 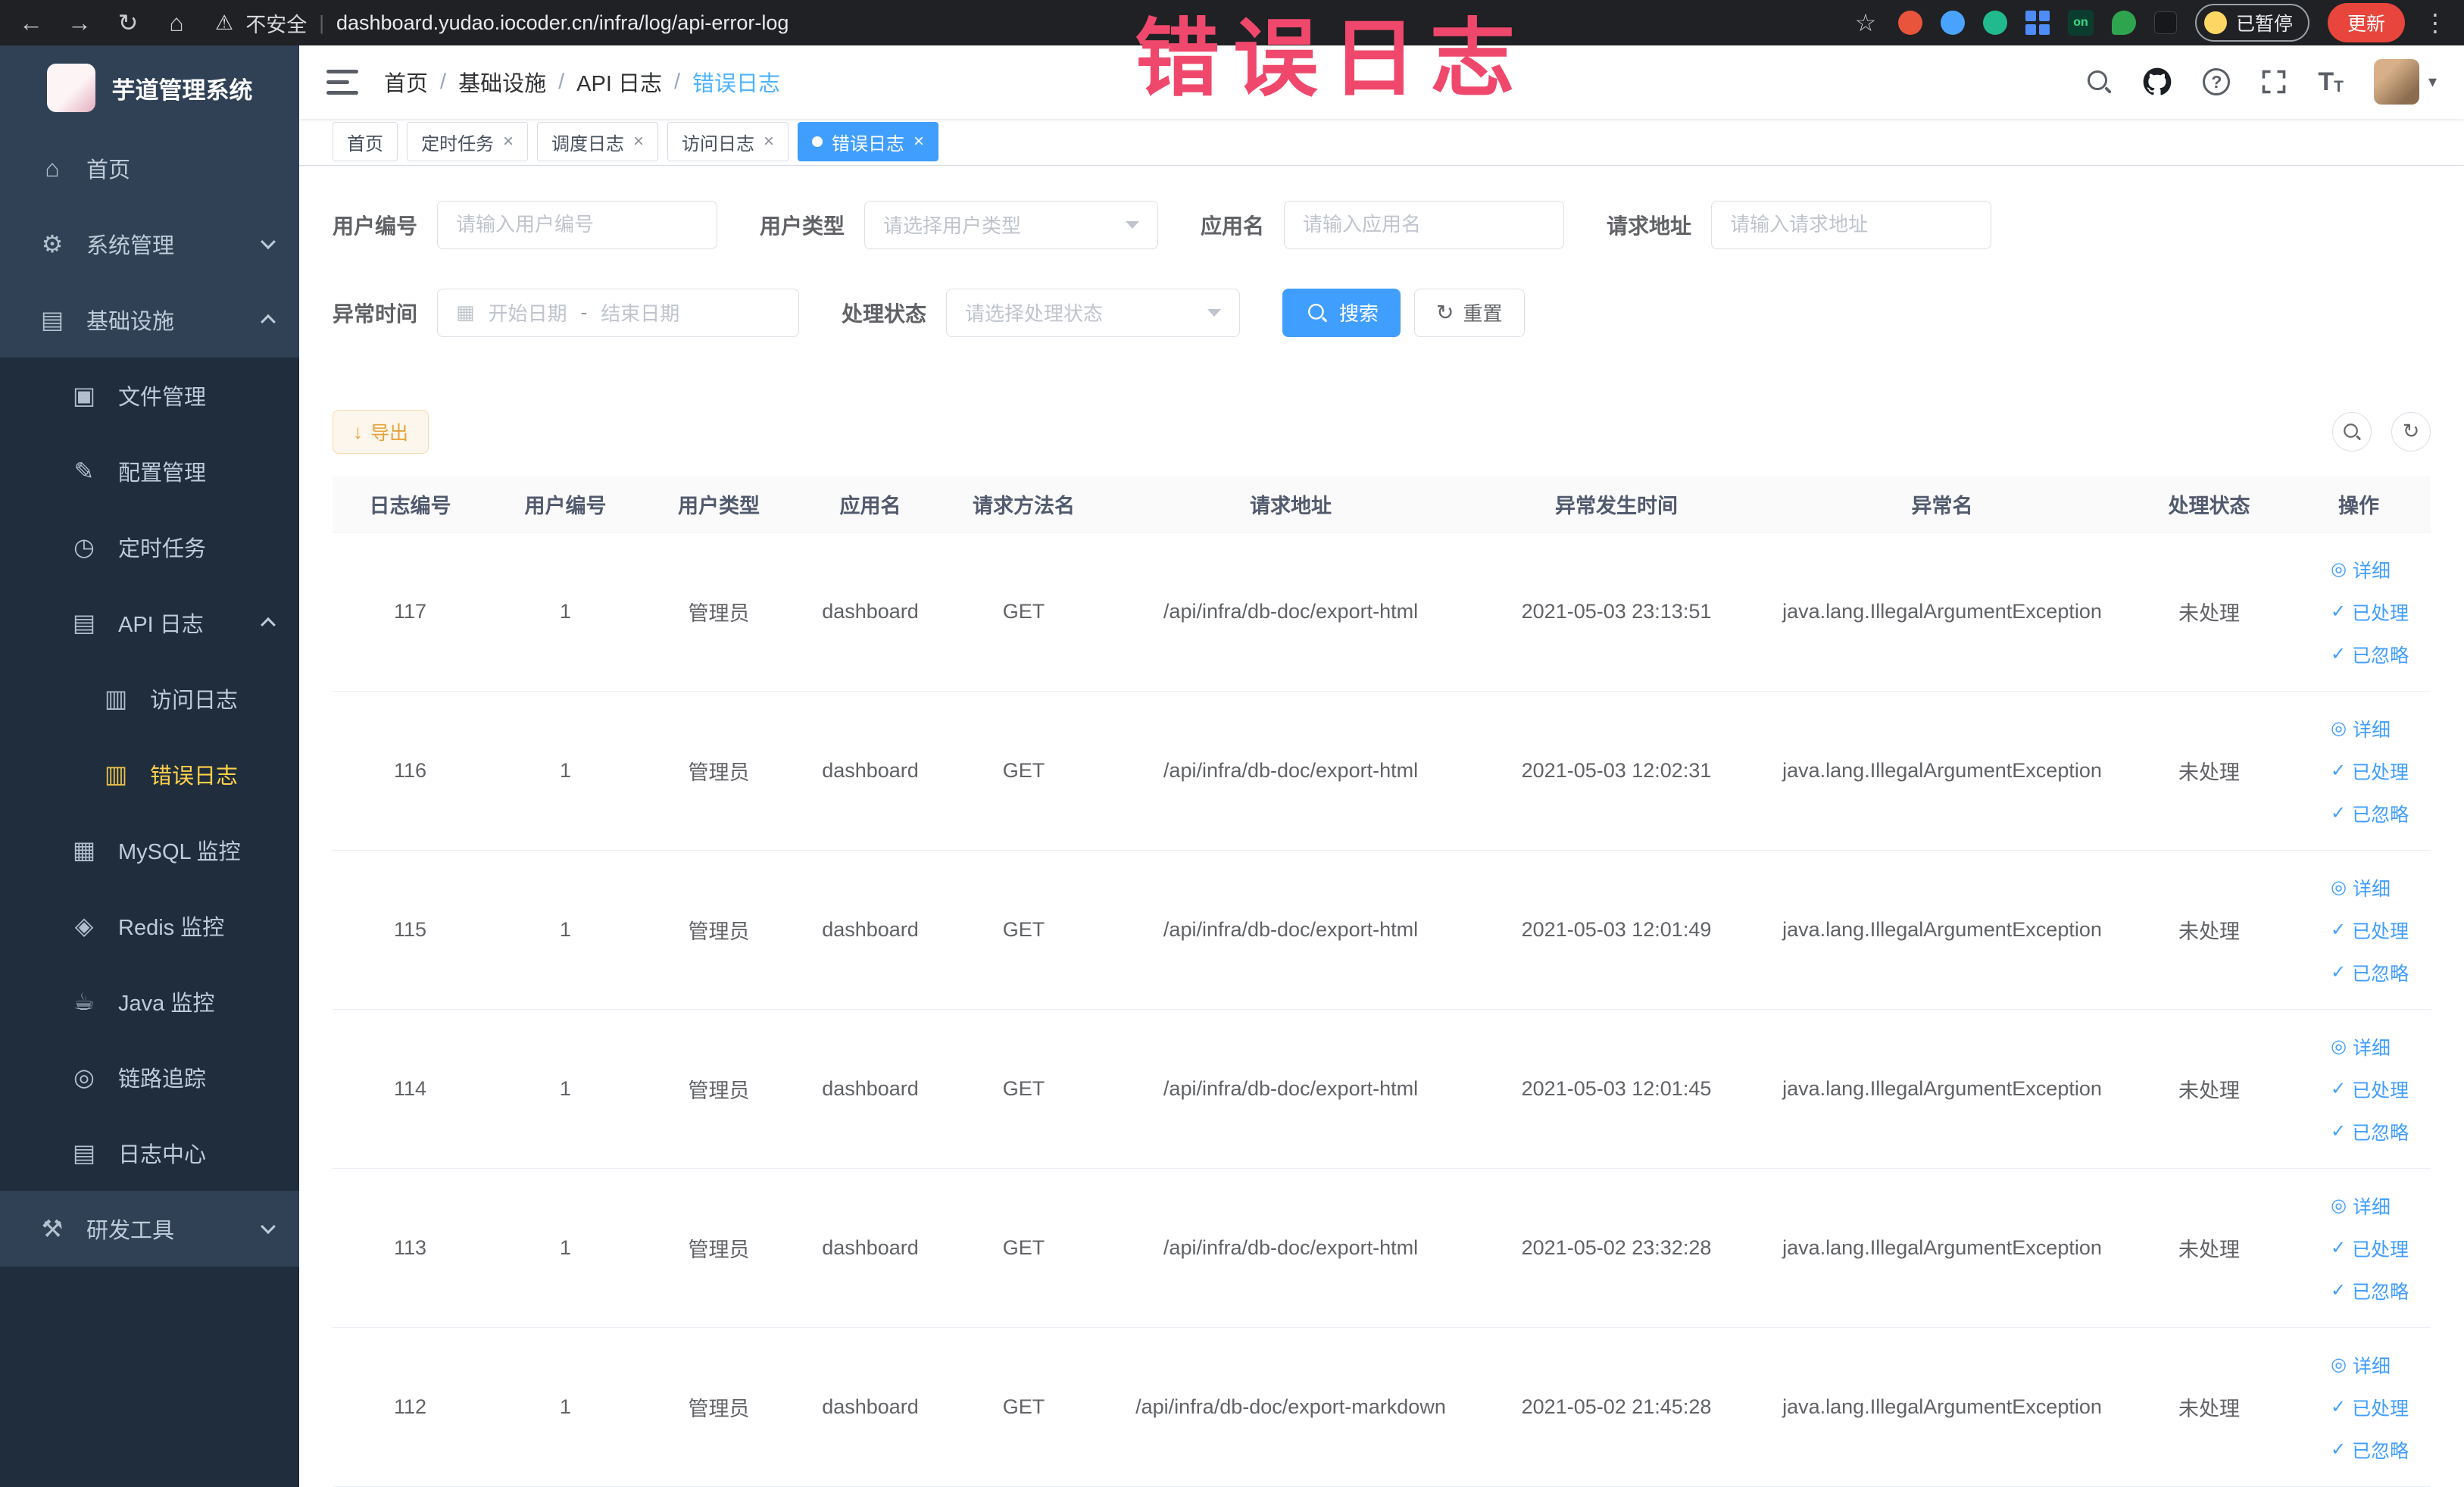 I want to click on help-icon: ?, so click(x=2217, y=82).